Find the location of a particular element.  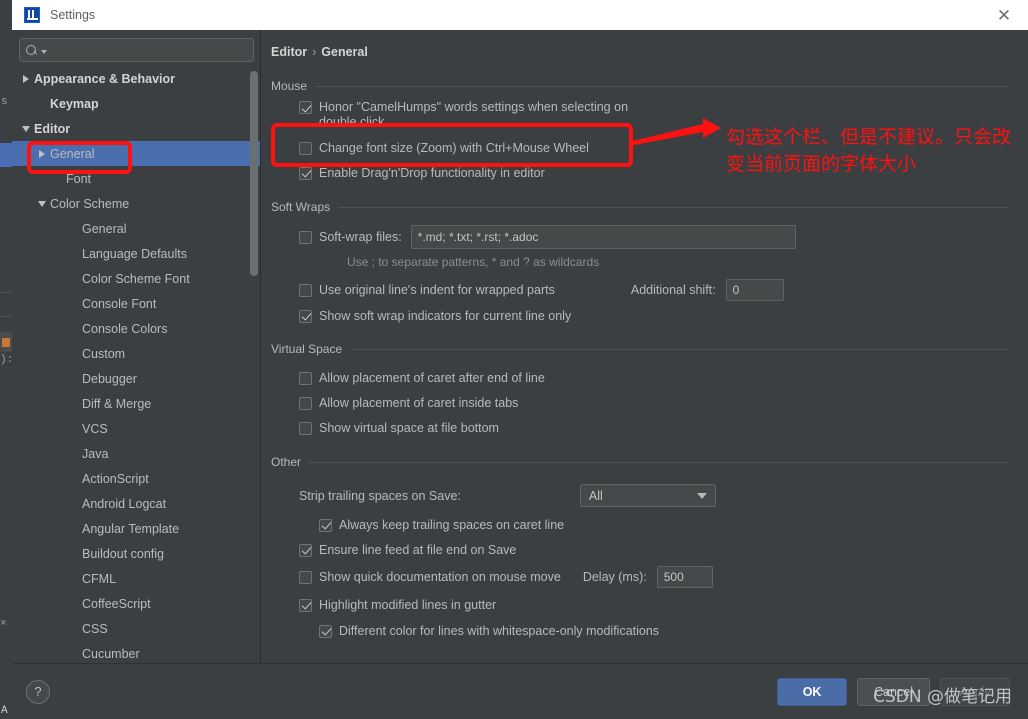

watermark: CSDN @做笔记用 is located at coordinates (942, 697).